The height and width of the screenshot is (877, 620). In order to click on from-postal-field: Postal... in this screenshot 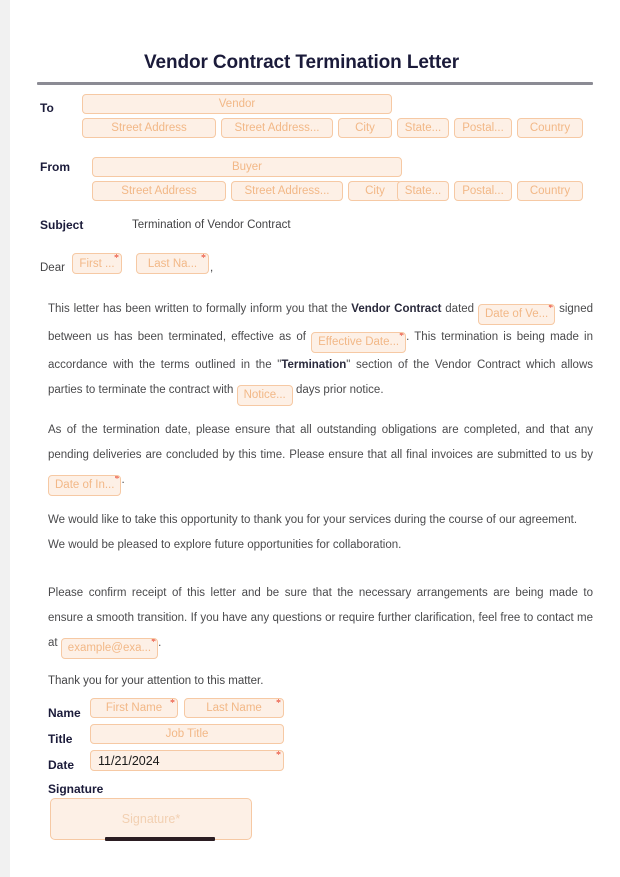, I will do `click(483, 191)`.